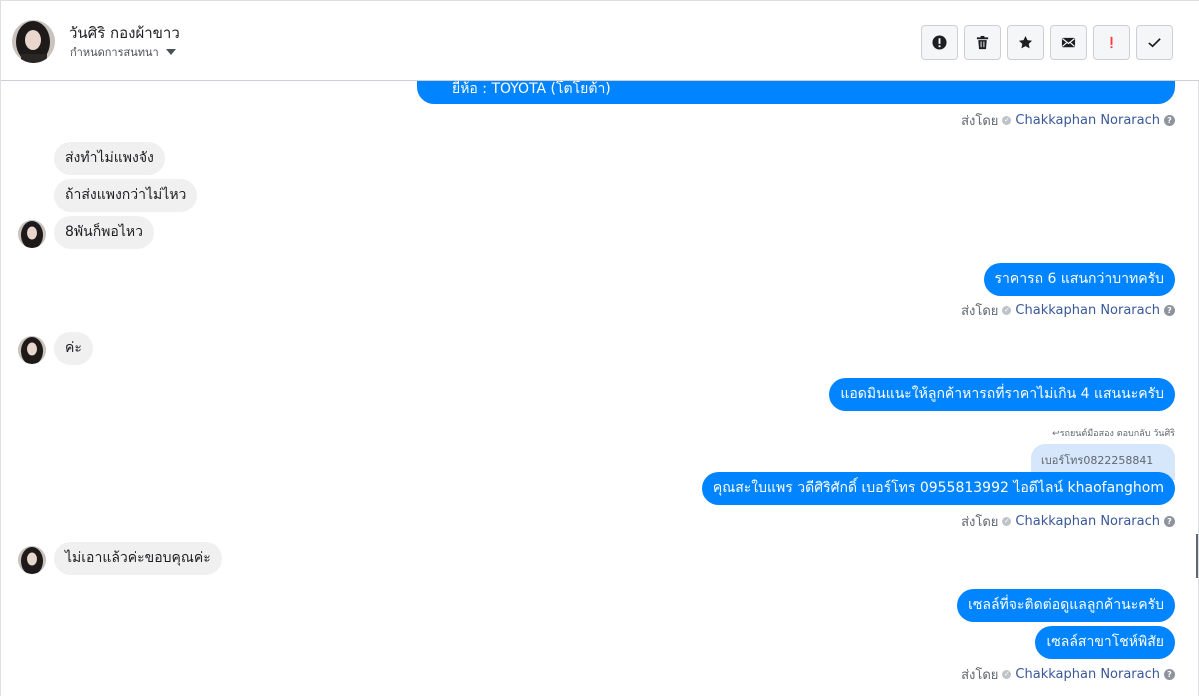  Describe the element at coordinates (1113, 434) in the screenshot. I see `reply-context-label: ↩รถยนต์มือสอง ตอบกลับ วันศิริ` at that location.